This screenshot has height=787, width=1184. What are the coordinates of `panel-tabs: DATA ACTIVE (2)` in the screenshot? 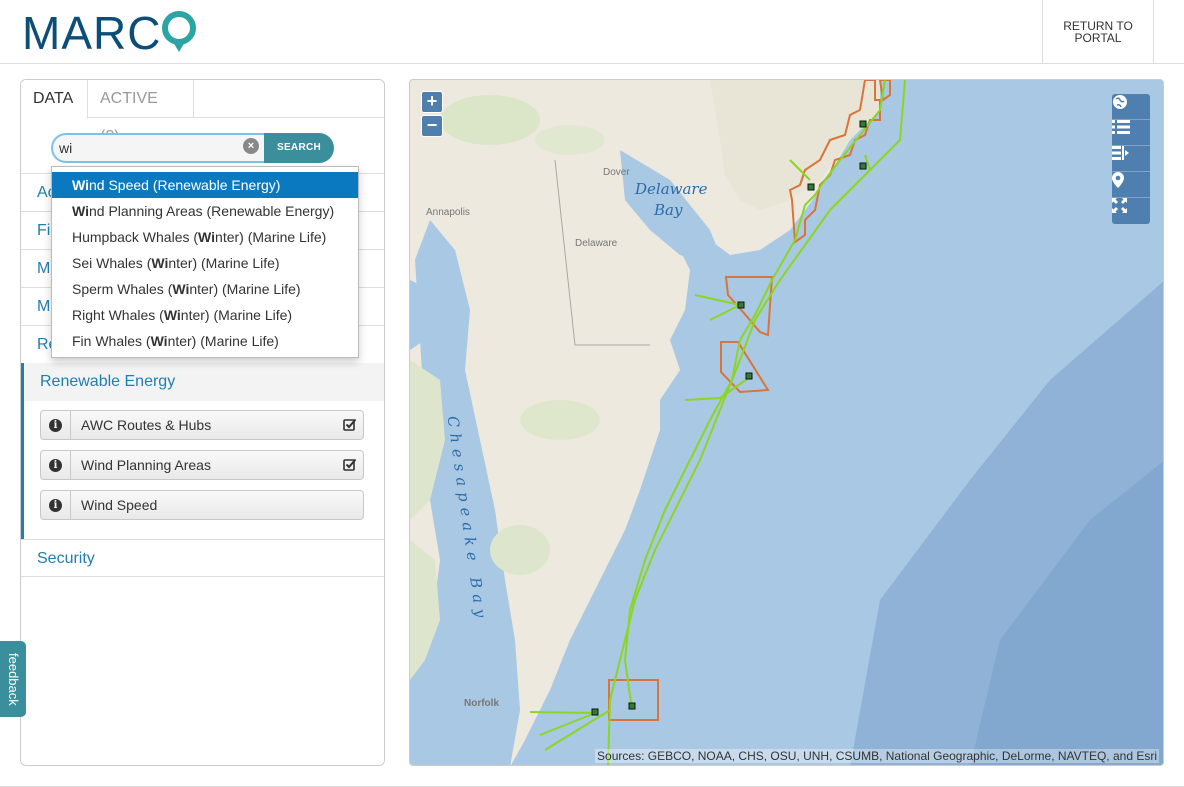 It's located at (202, 112).